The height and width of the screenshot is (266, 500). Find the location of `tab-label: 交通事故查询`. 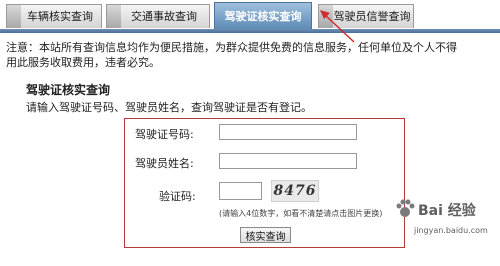

tab-label: 交通事故查询 is located at coordinates (164, 16).